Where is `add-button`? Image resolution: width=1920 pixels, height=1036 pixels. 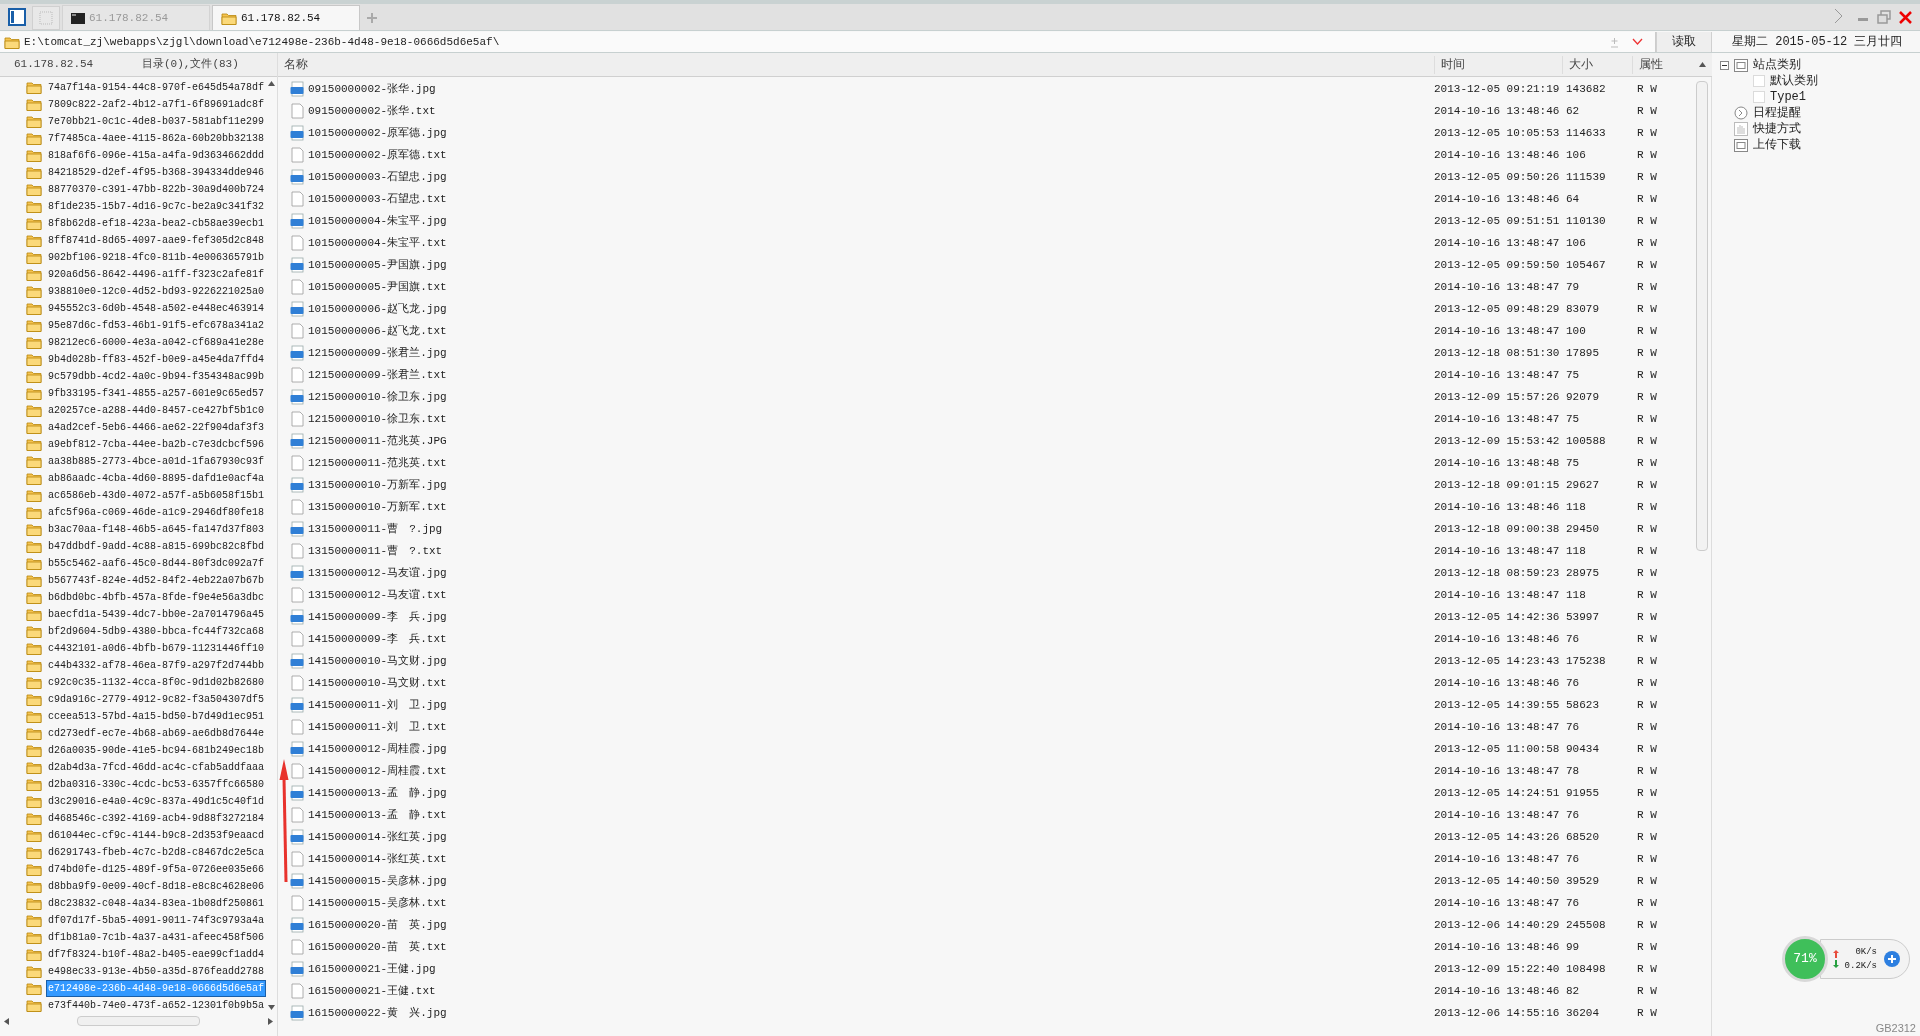
add-button is located at coordinates (1892, 959).